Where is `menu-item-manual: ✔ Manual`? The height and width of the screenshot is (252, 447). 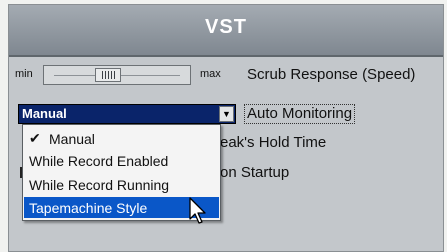 menu-item-manual: ✔ Manual is located at coordinates (121, 138).